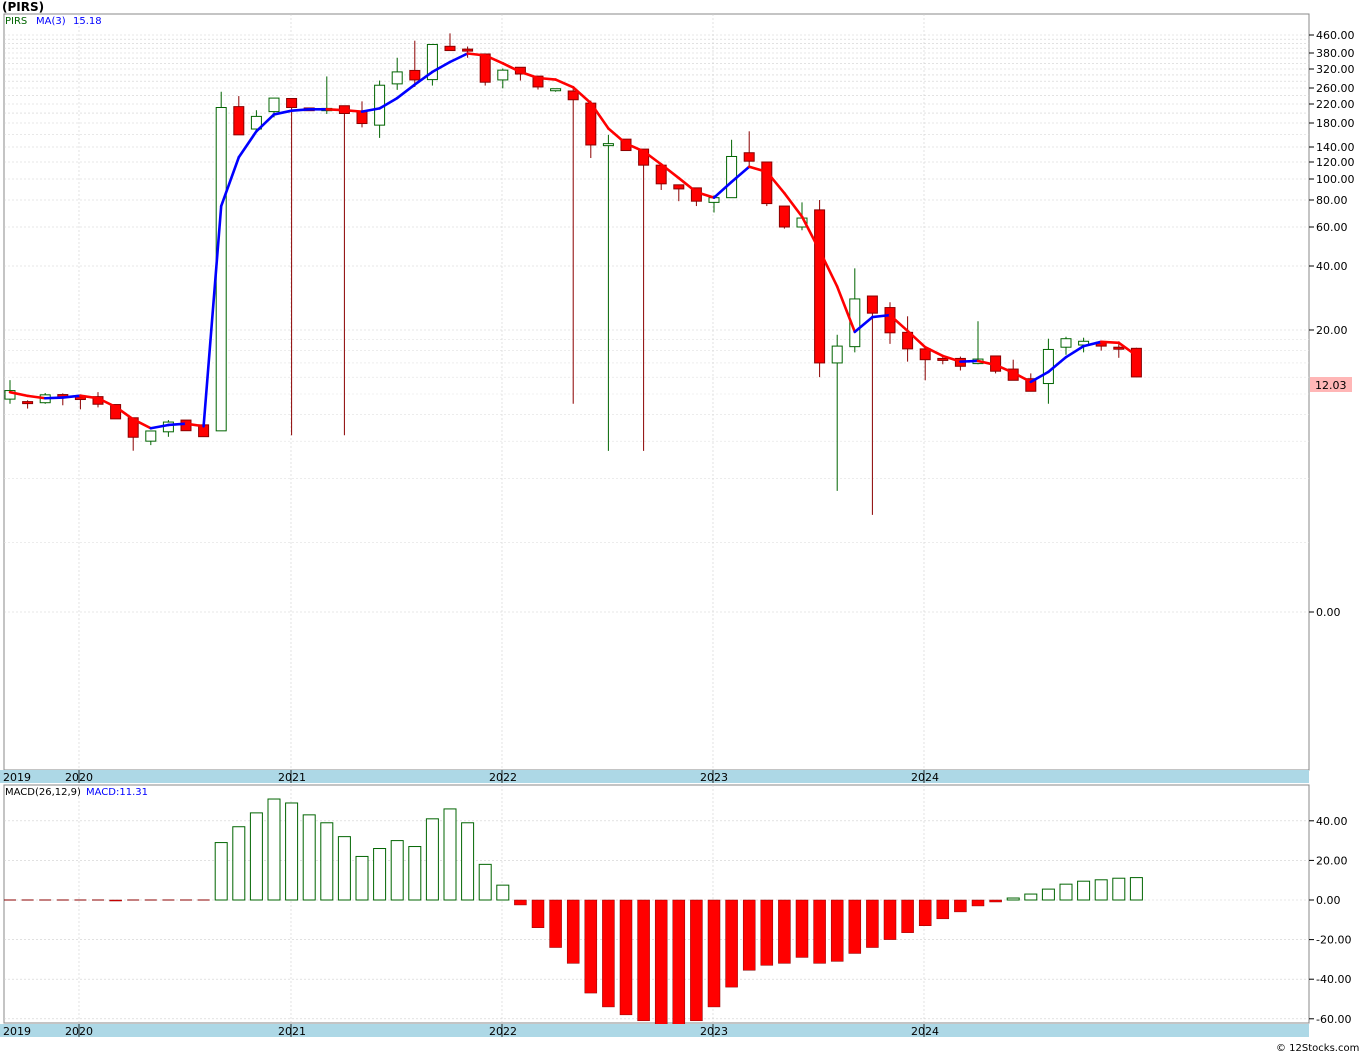 Image resolution: width=1360 pixels, height=1056 pixels. What do you see at coordinates (503, 1031) in the screenshot?
I see `date-label-bottom: 2022` at bounding box center [503, 1031].